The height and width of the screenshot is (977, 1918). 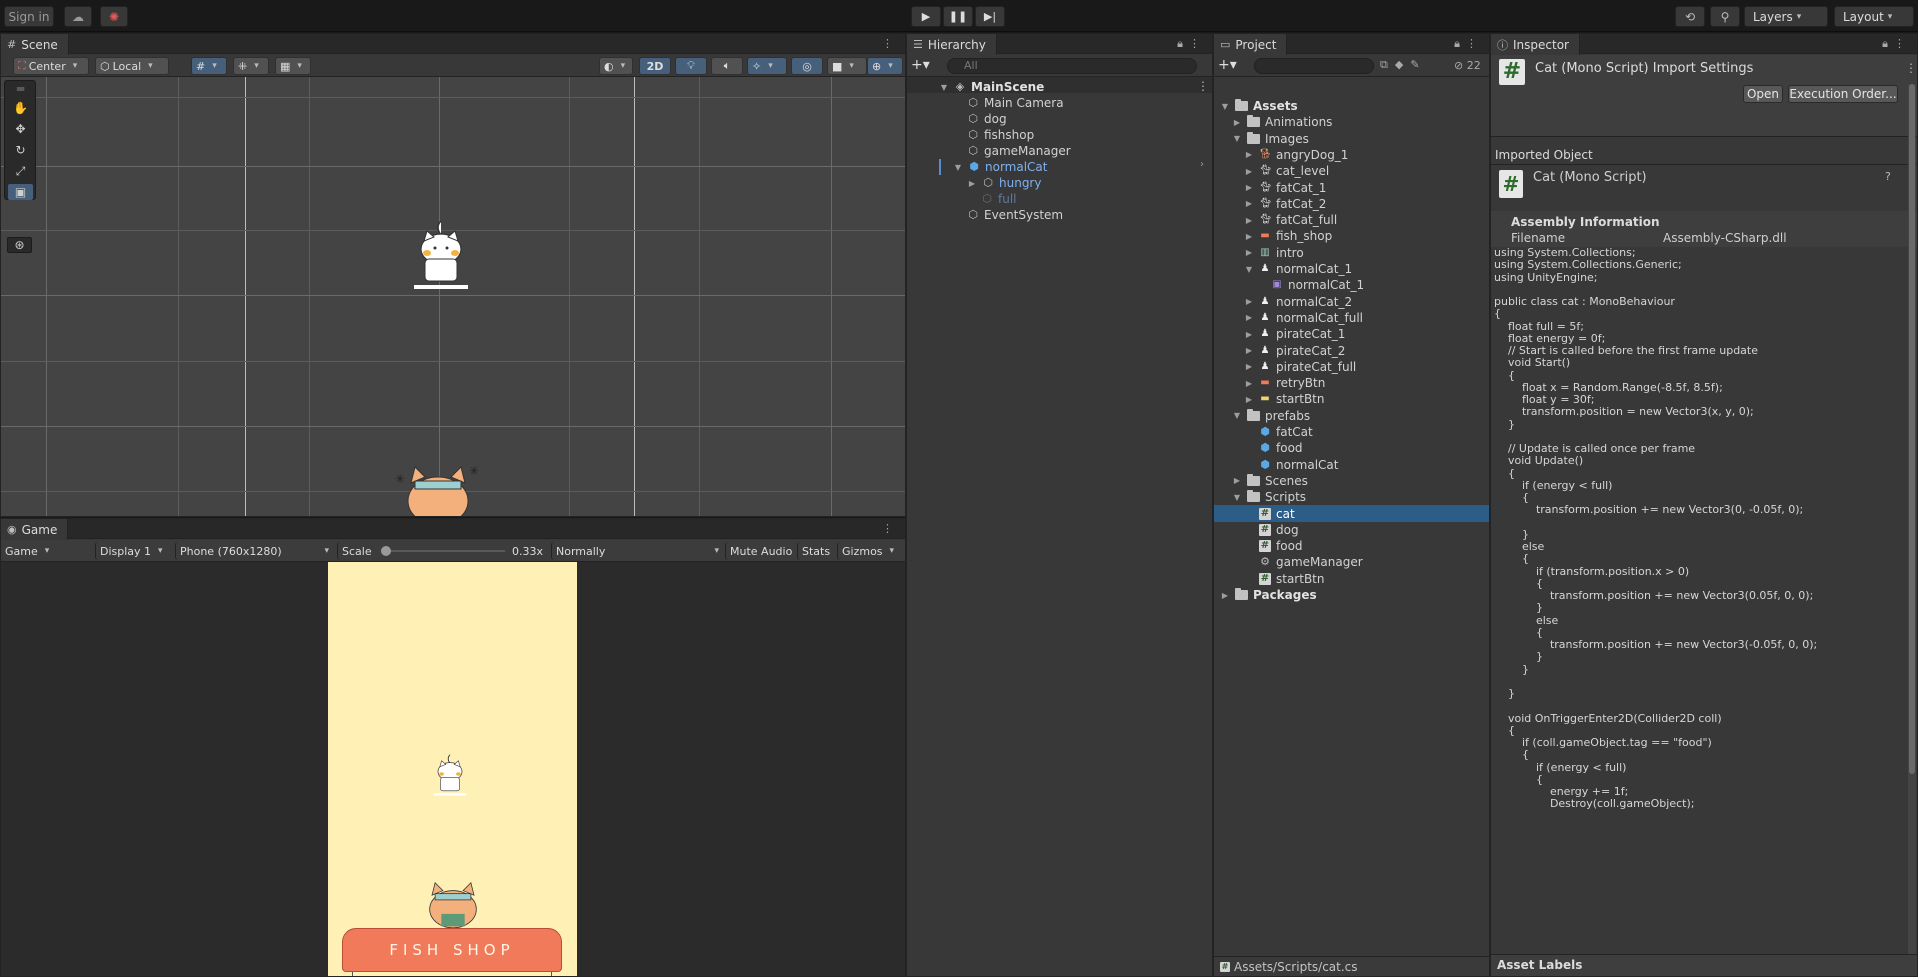 I want to click on display-dropdown: Display 1, so click(x=134, y=551).